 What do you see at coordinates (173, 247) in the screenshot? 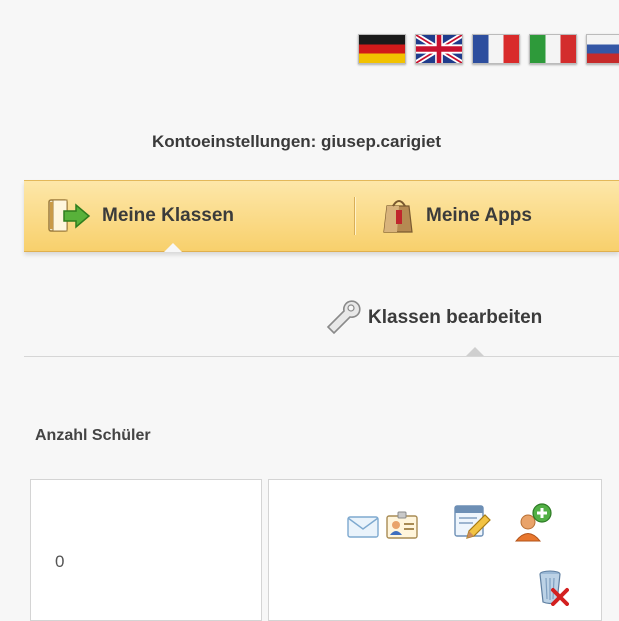
I see `active-tab-pointer` at bounding box center [173, 247].